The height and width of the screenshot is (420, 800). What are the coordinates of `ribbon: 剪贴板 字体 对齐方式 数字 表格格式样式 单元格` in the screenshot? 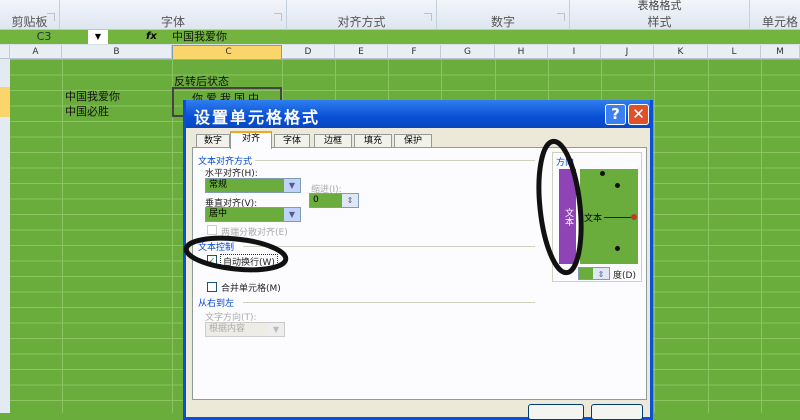 It's located at (400, 15).